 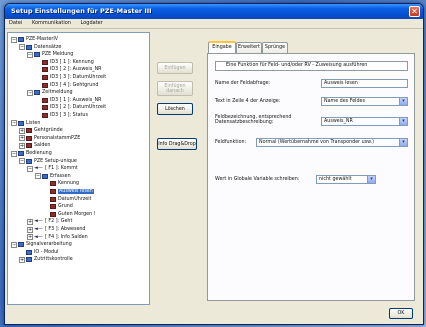 I want to click on einfuegen-button: Einfügen, so click(x=175, y=68).